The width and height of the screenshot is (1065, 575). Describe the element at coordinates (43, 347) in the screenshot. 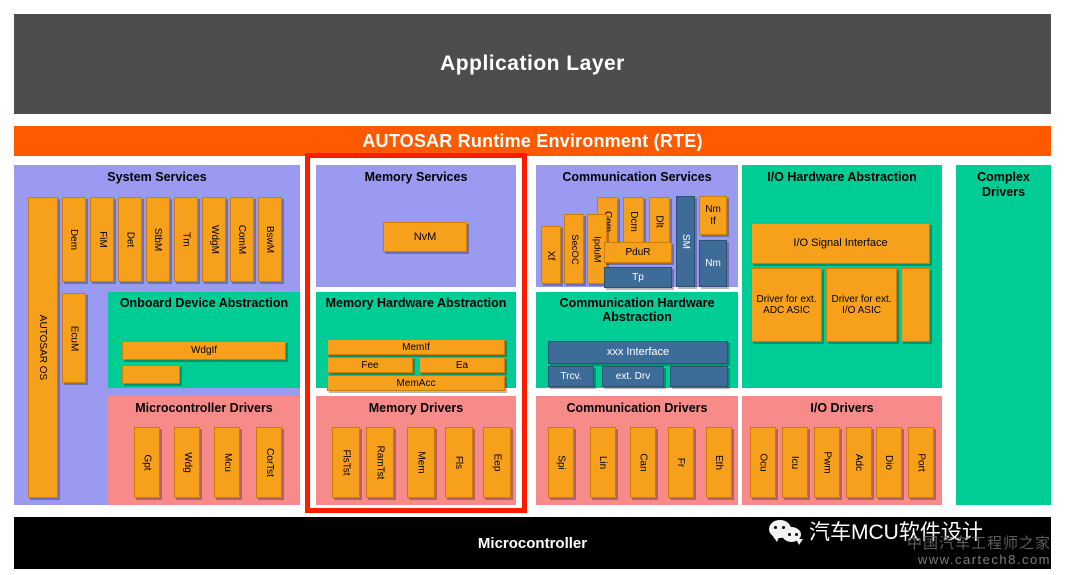

I see `module-autosar-os: AUTOSAR OS` at that location.